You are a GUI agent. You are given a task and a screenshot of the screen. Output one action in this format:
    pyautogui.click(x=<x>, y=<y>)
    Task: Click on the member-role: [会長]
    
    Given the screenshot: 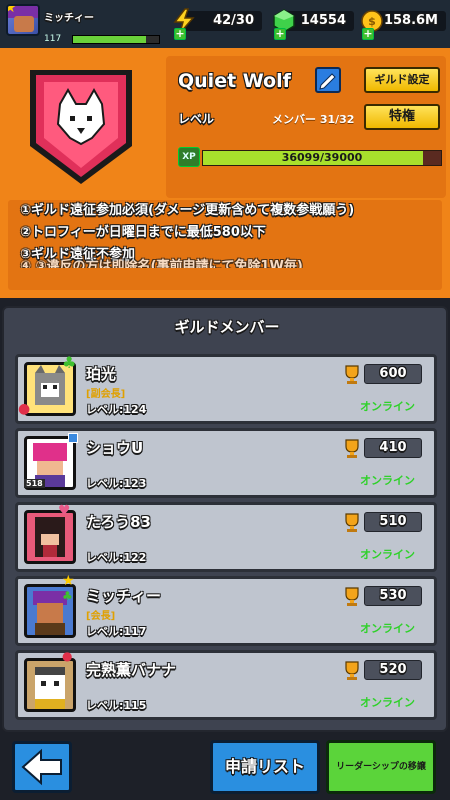 What is the action you would take?
    pyautogui.click(x=101, y=616)
    